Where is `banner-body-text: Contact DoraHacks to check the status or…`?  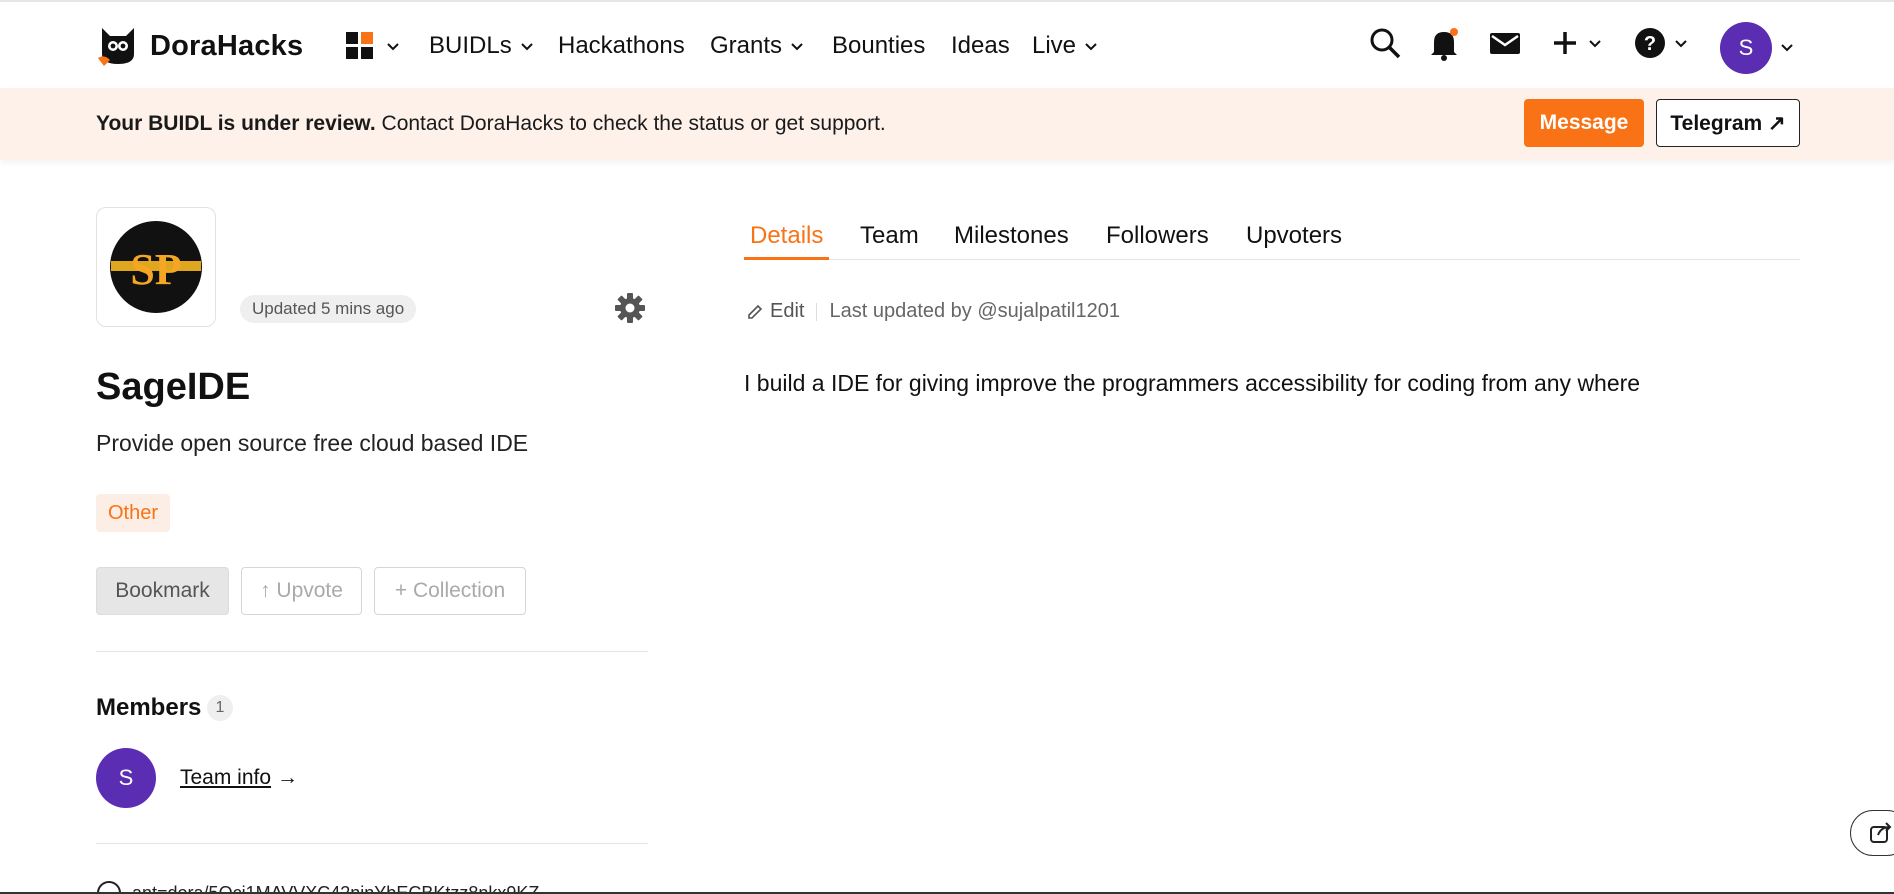 banner-body-text: Contact DoraHacks to check the status or… is located at coordinates (630, 123).